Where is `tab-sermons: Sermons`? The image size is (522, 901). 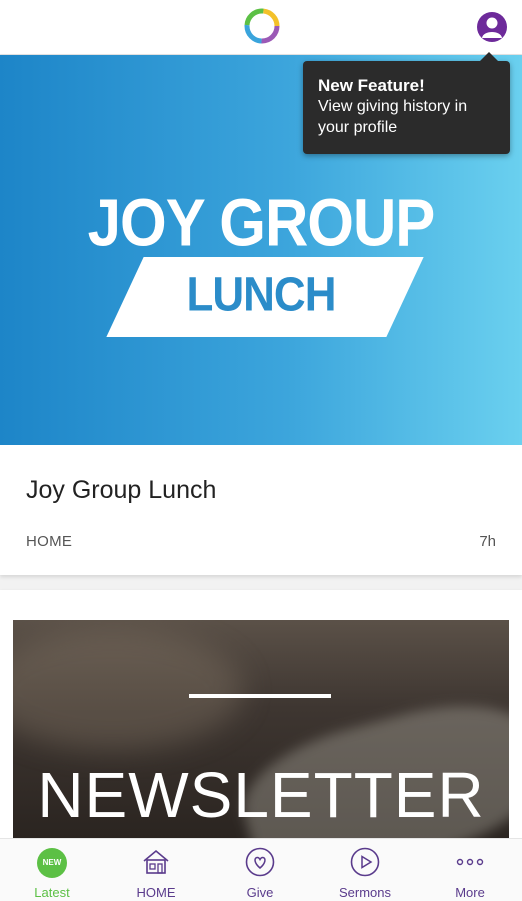
tab-sermons: Sermons is located at coordinates (365, 870).